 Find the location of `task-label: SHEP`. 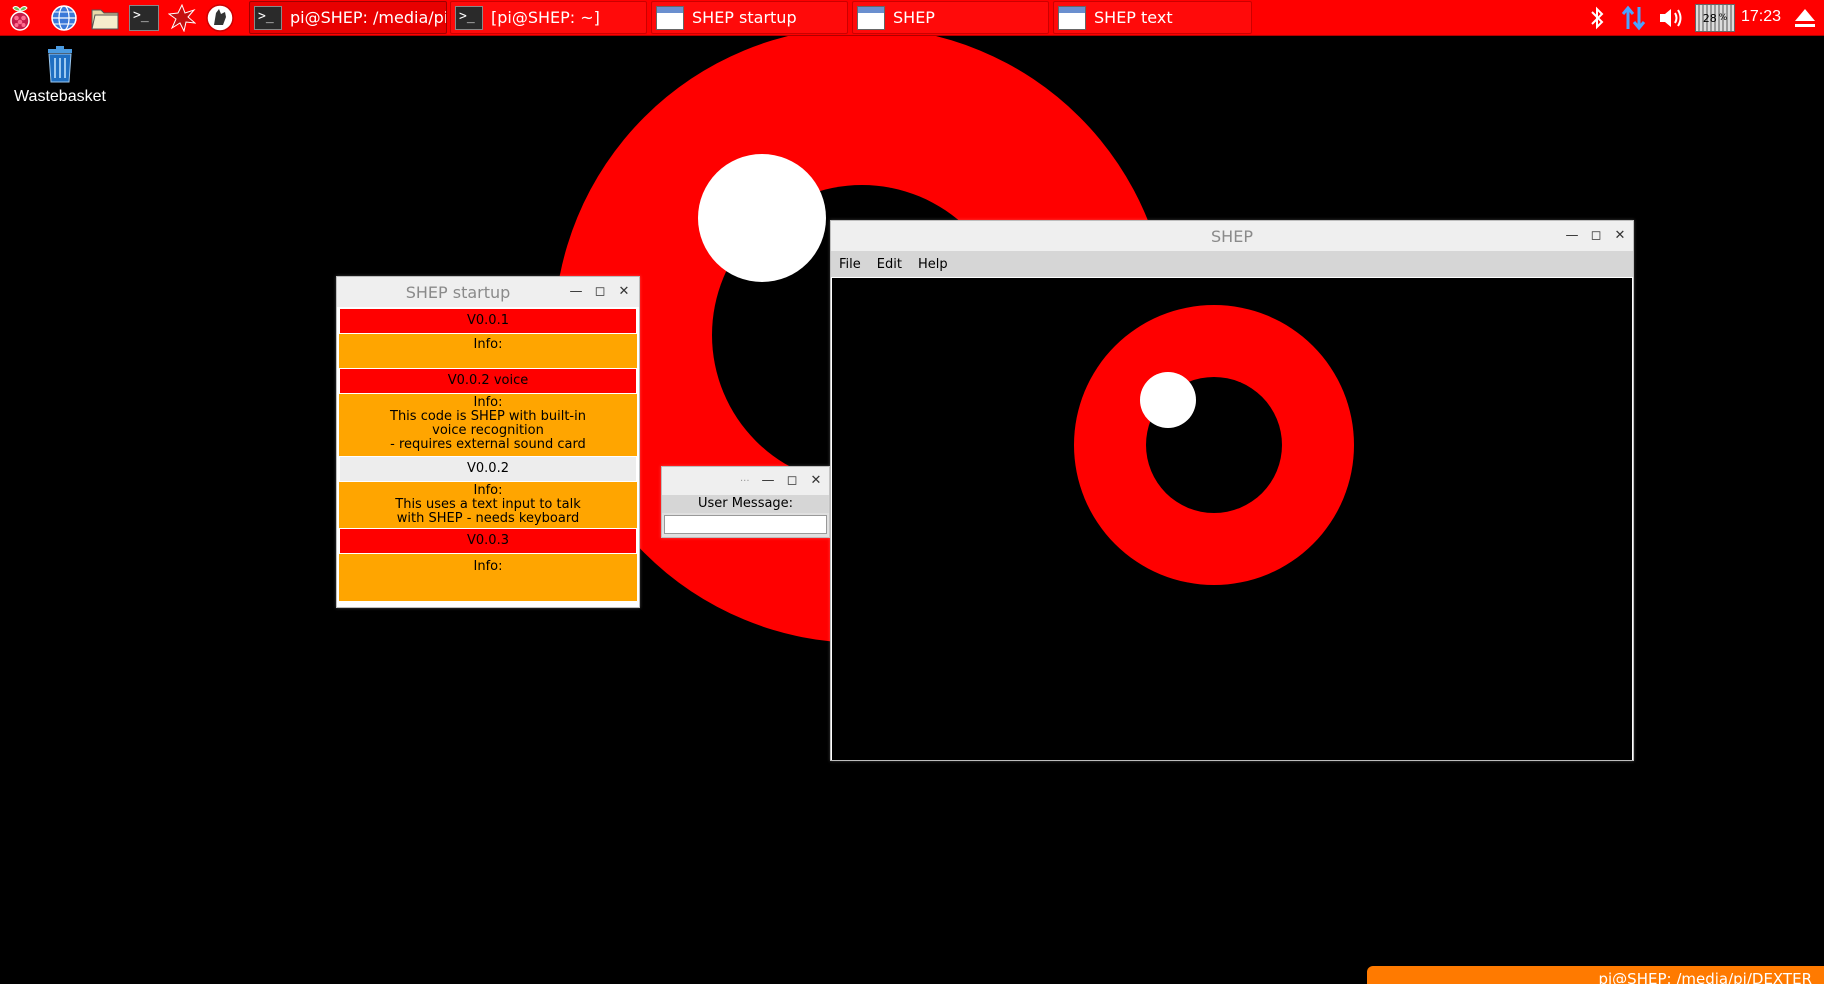

task-label: SHEP is located at coordinates (914, 17).